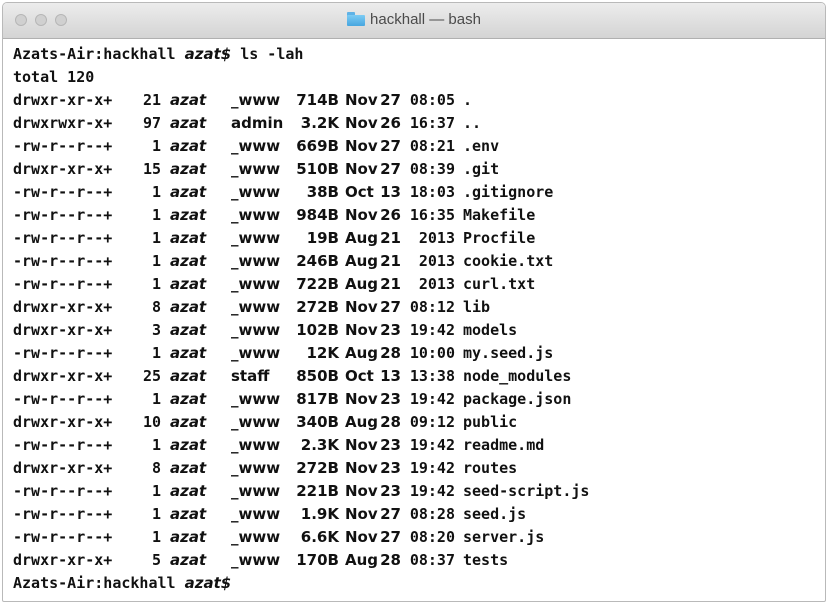 This screenshot has width=828, height=605. I want to click on month: Oct, so click(359, 192).